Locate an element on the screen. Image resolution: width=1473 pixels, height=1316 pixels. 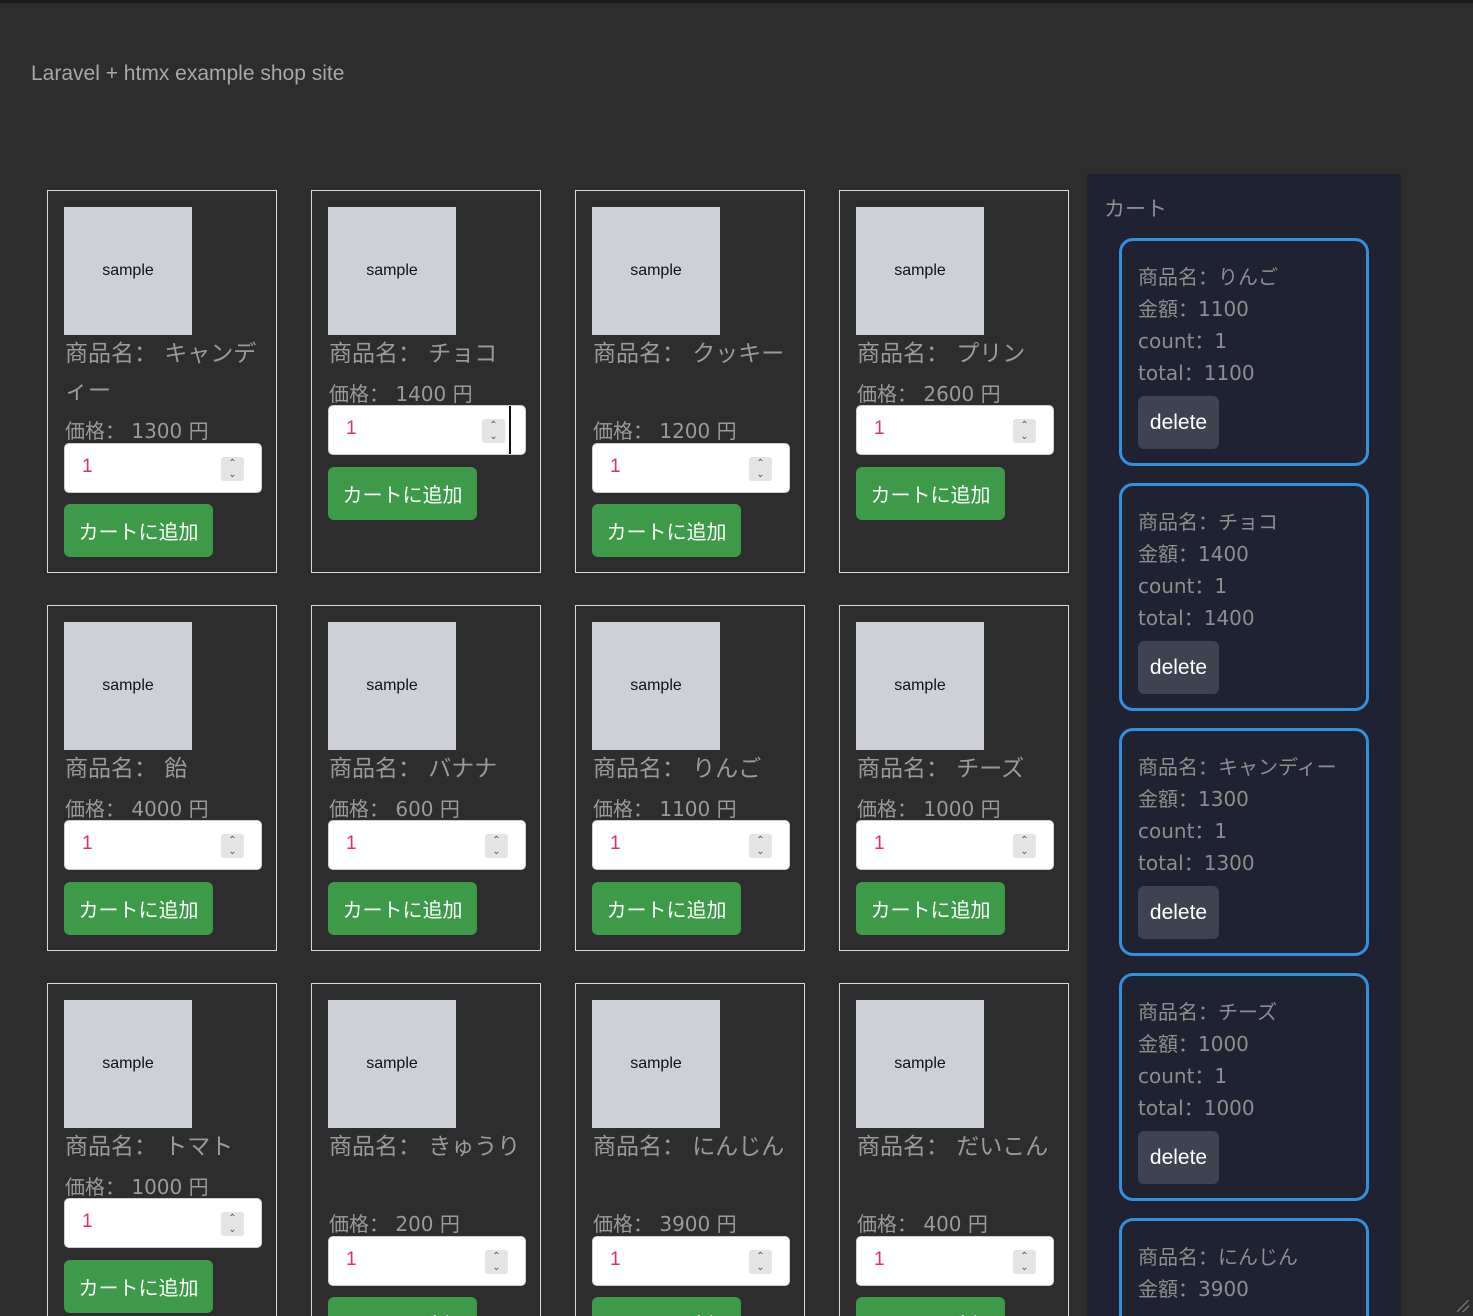
product-price: 価格： 1400 円 is located at coordinates (401, 394).